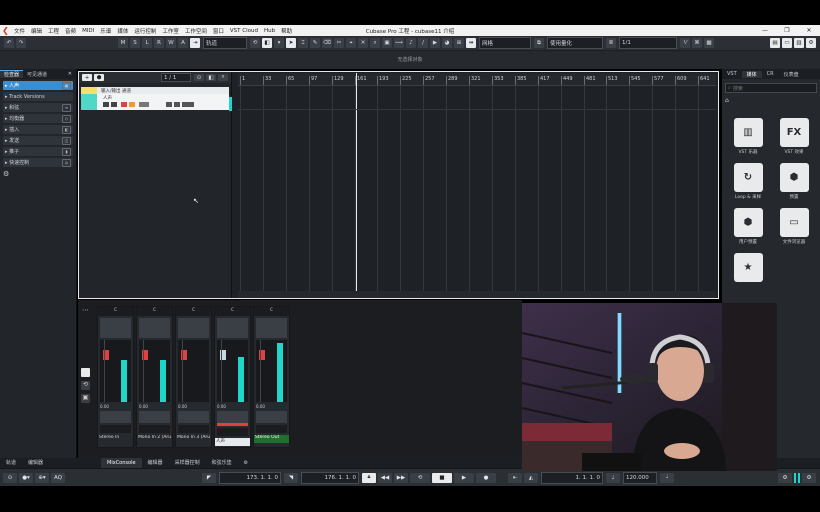 This screenshot has height=512, width=820. What do you see at coordinates (10, 477) in the screenshot?
I see `activity-icon: ⊙` at bounding box center [10, 477].